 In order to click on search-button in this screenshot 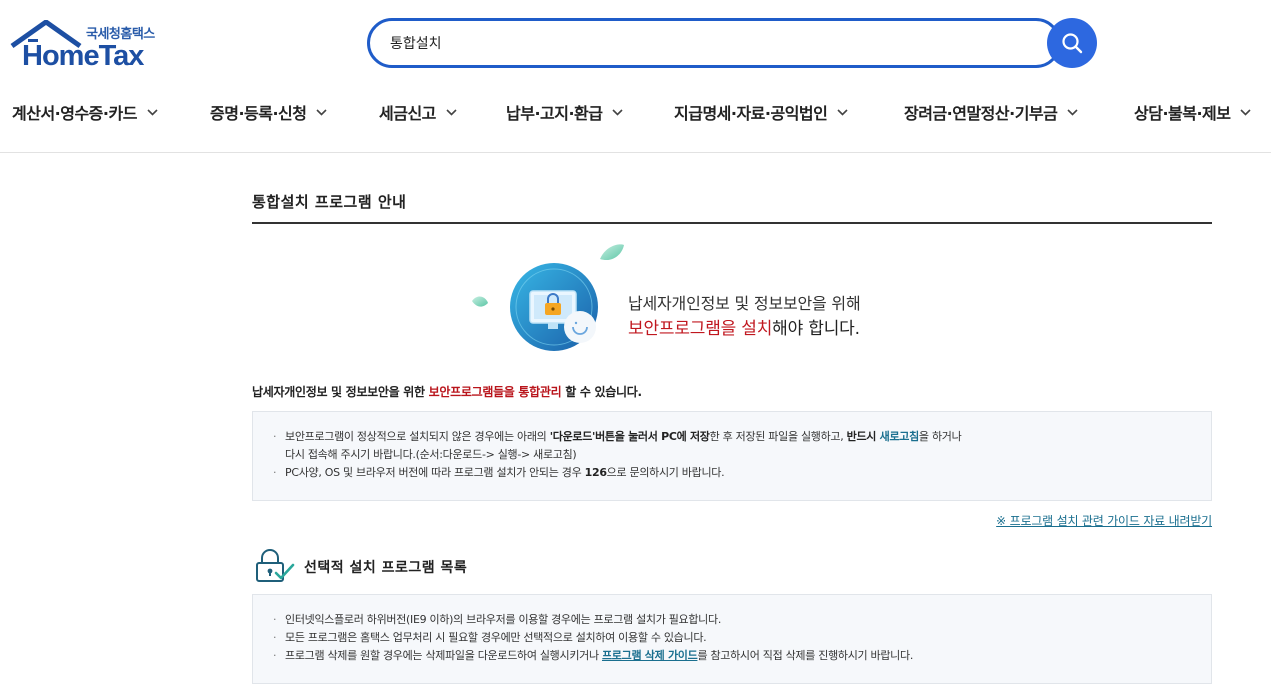, I will do `click(1072, 43)`.